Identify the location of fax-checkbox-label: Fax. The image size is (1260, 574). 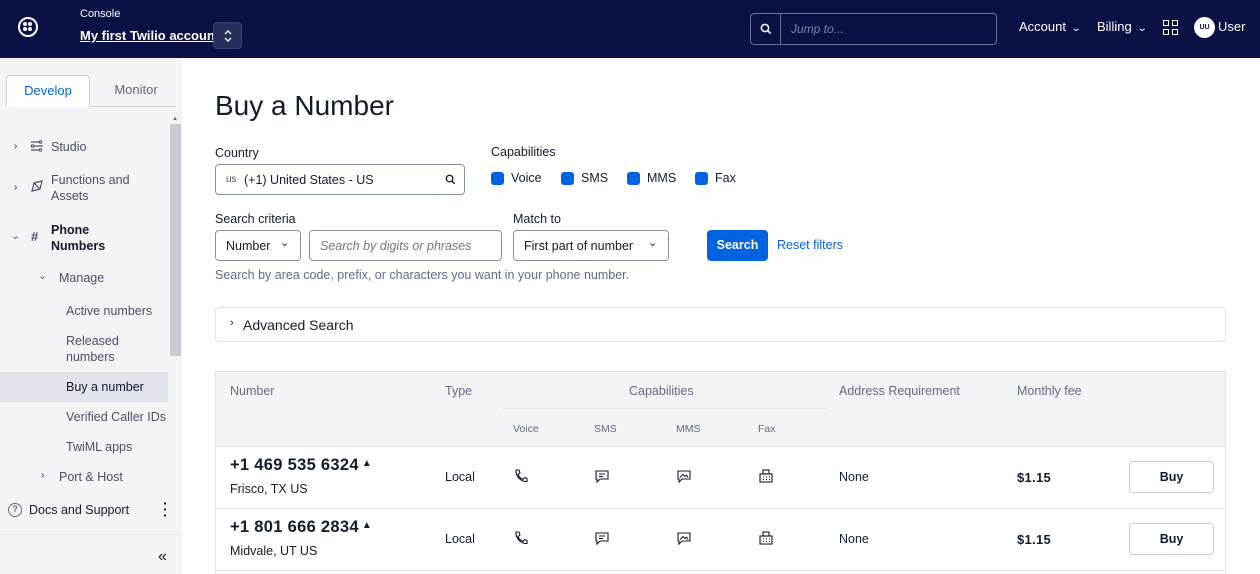
(725, 178).